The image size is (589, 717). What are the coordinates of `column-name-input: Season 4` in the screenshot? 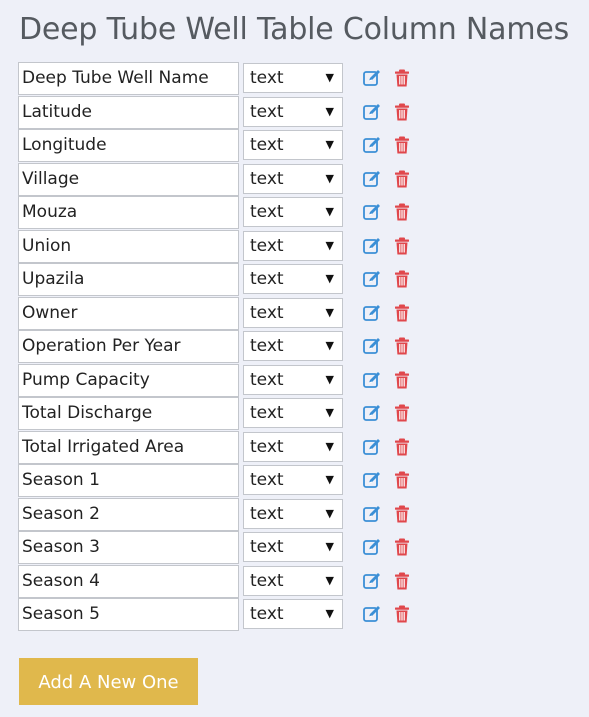 It's located at (128, 581).